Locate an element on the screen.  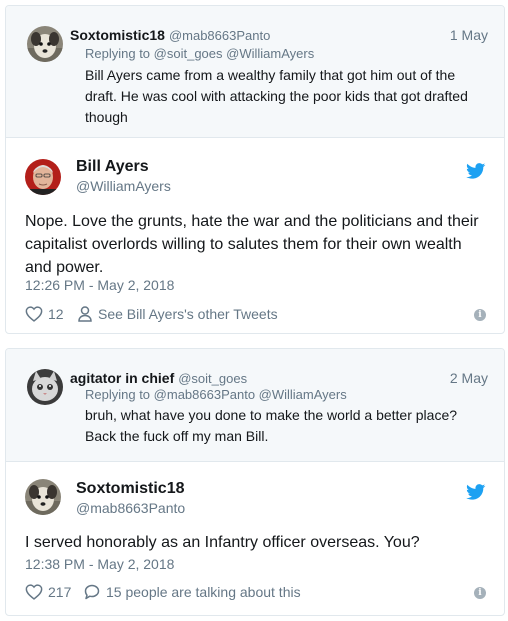
cat-avatar is located at coordinates (45, 387).